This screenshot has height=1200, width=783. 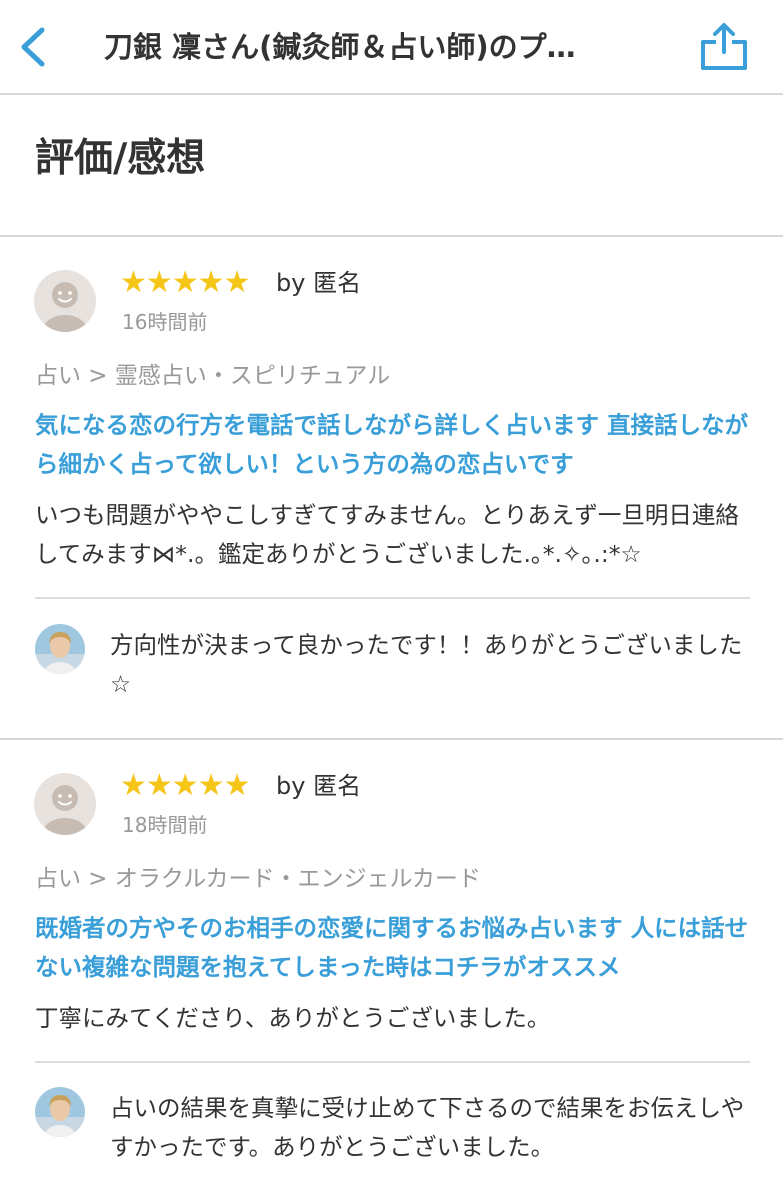 What do you see at coordinates (165, 825) in the screenshot?
I see `review-time: 18時間前` at bounding box center [165, 825].